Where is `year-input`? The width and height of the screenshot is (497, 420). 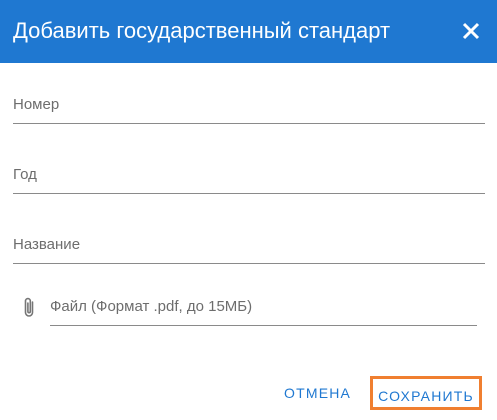
year-input is located at coordinates (249, 174).